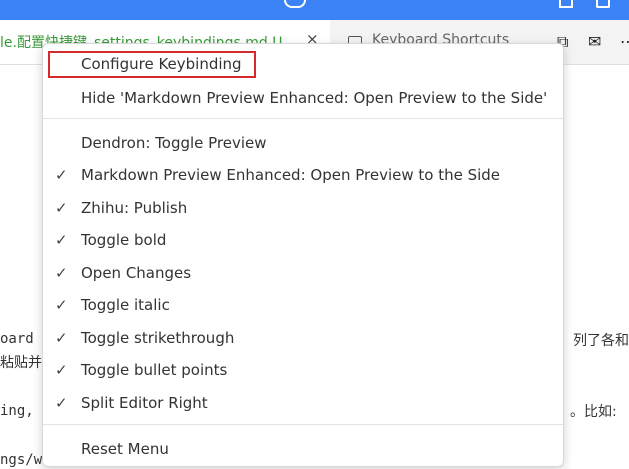 Image resolution: width=629 pixels, height=469 pixels. I want to click on copilot-icon, so click(295, 4).